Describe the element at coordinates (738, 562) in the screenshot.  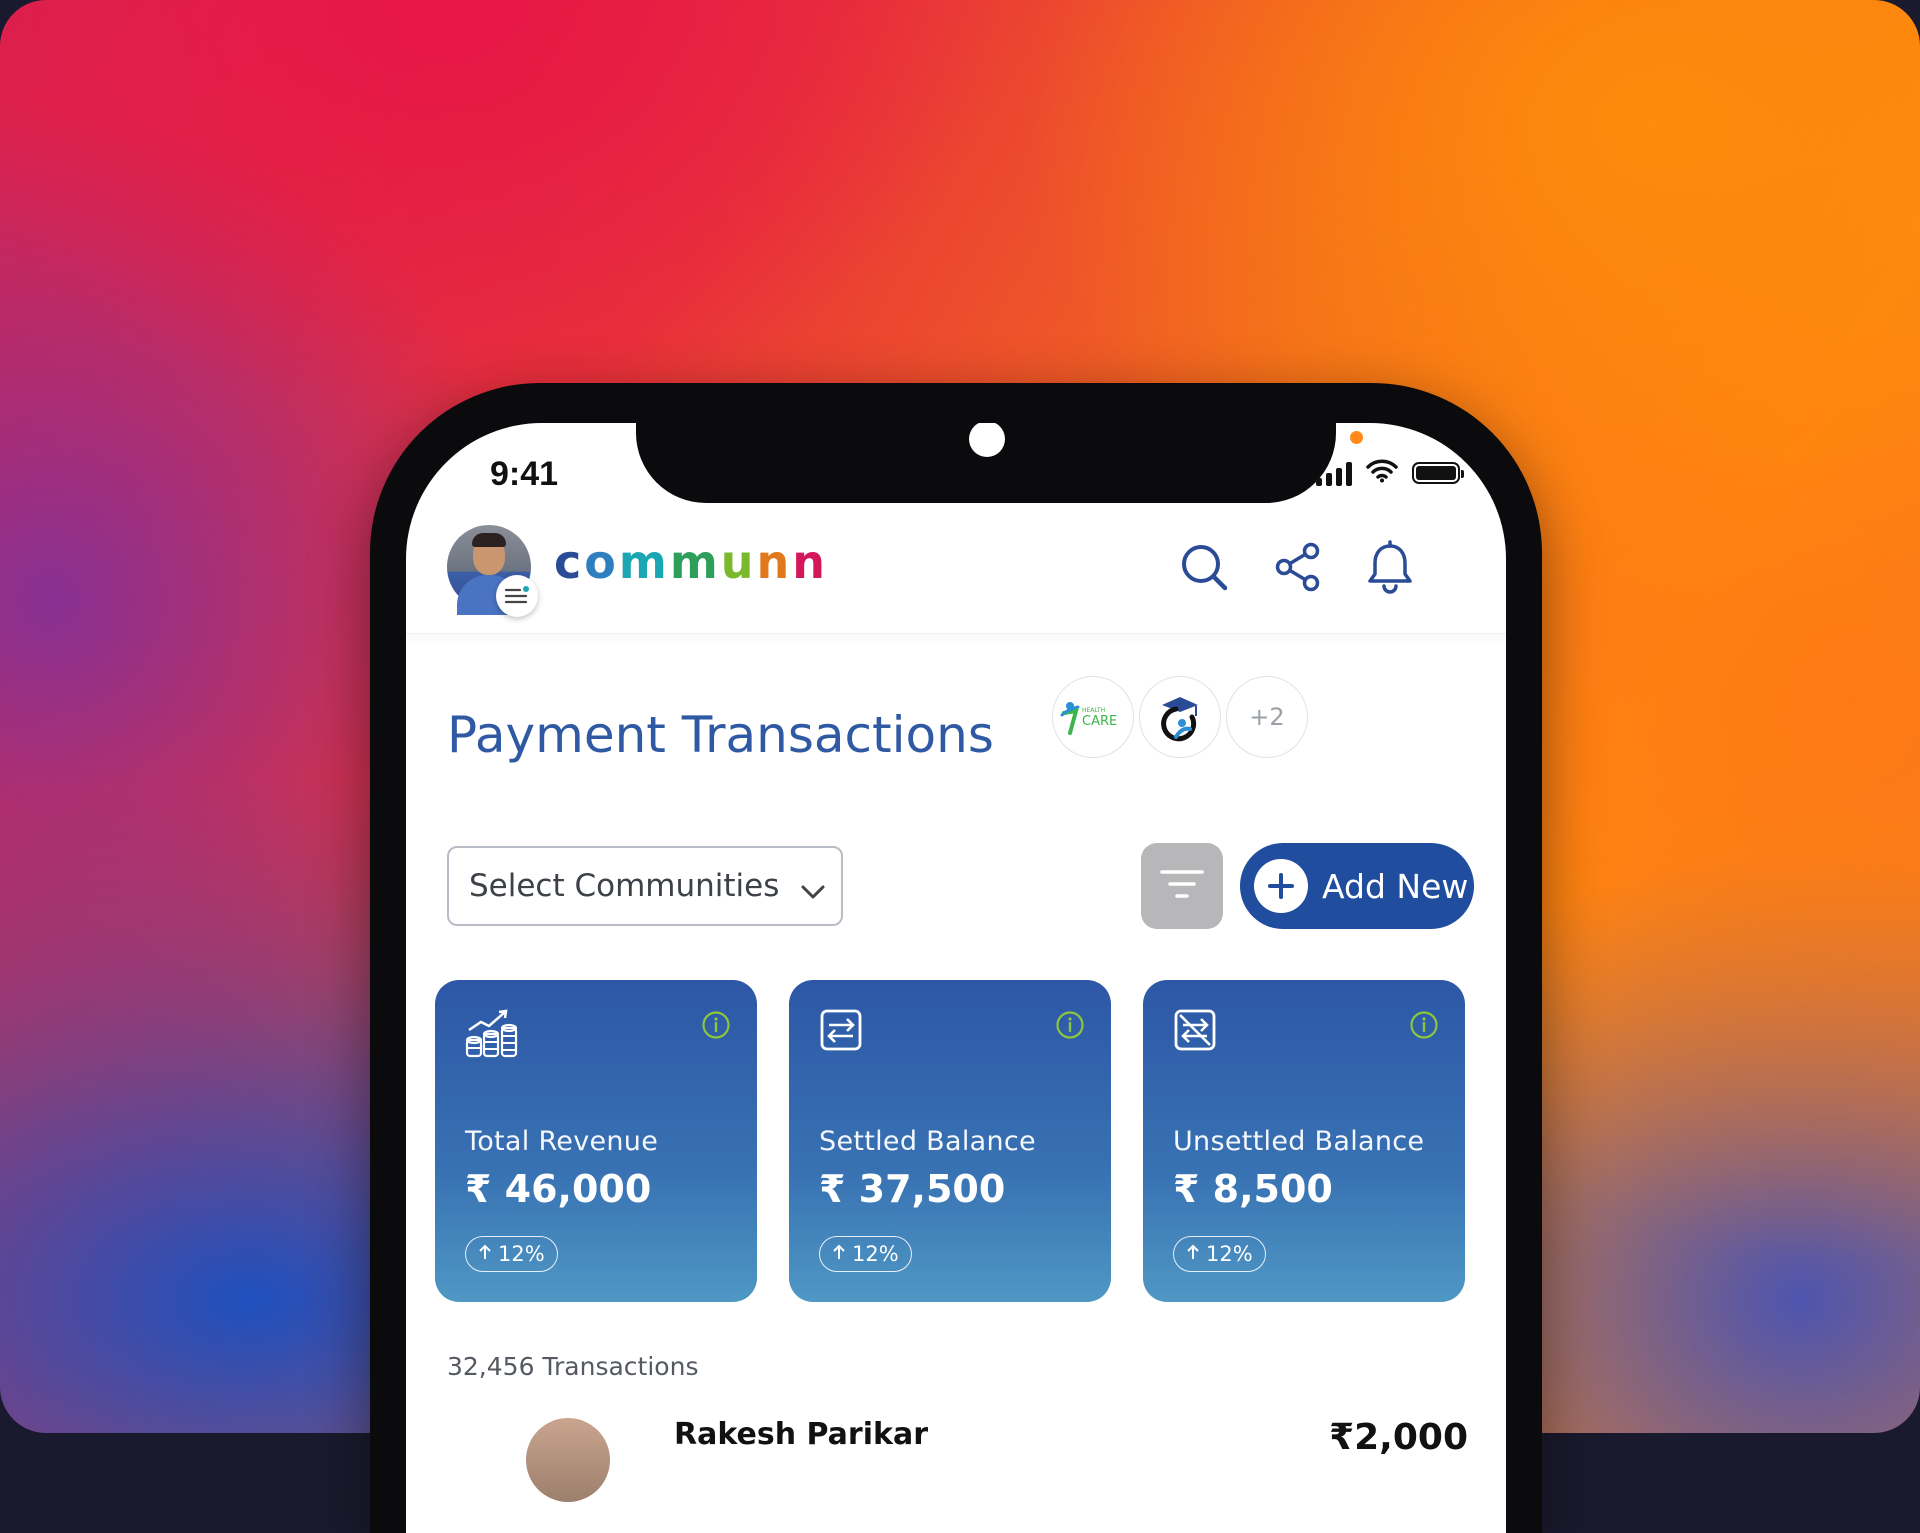
I see `logo-letter: u` at that location.